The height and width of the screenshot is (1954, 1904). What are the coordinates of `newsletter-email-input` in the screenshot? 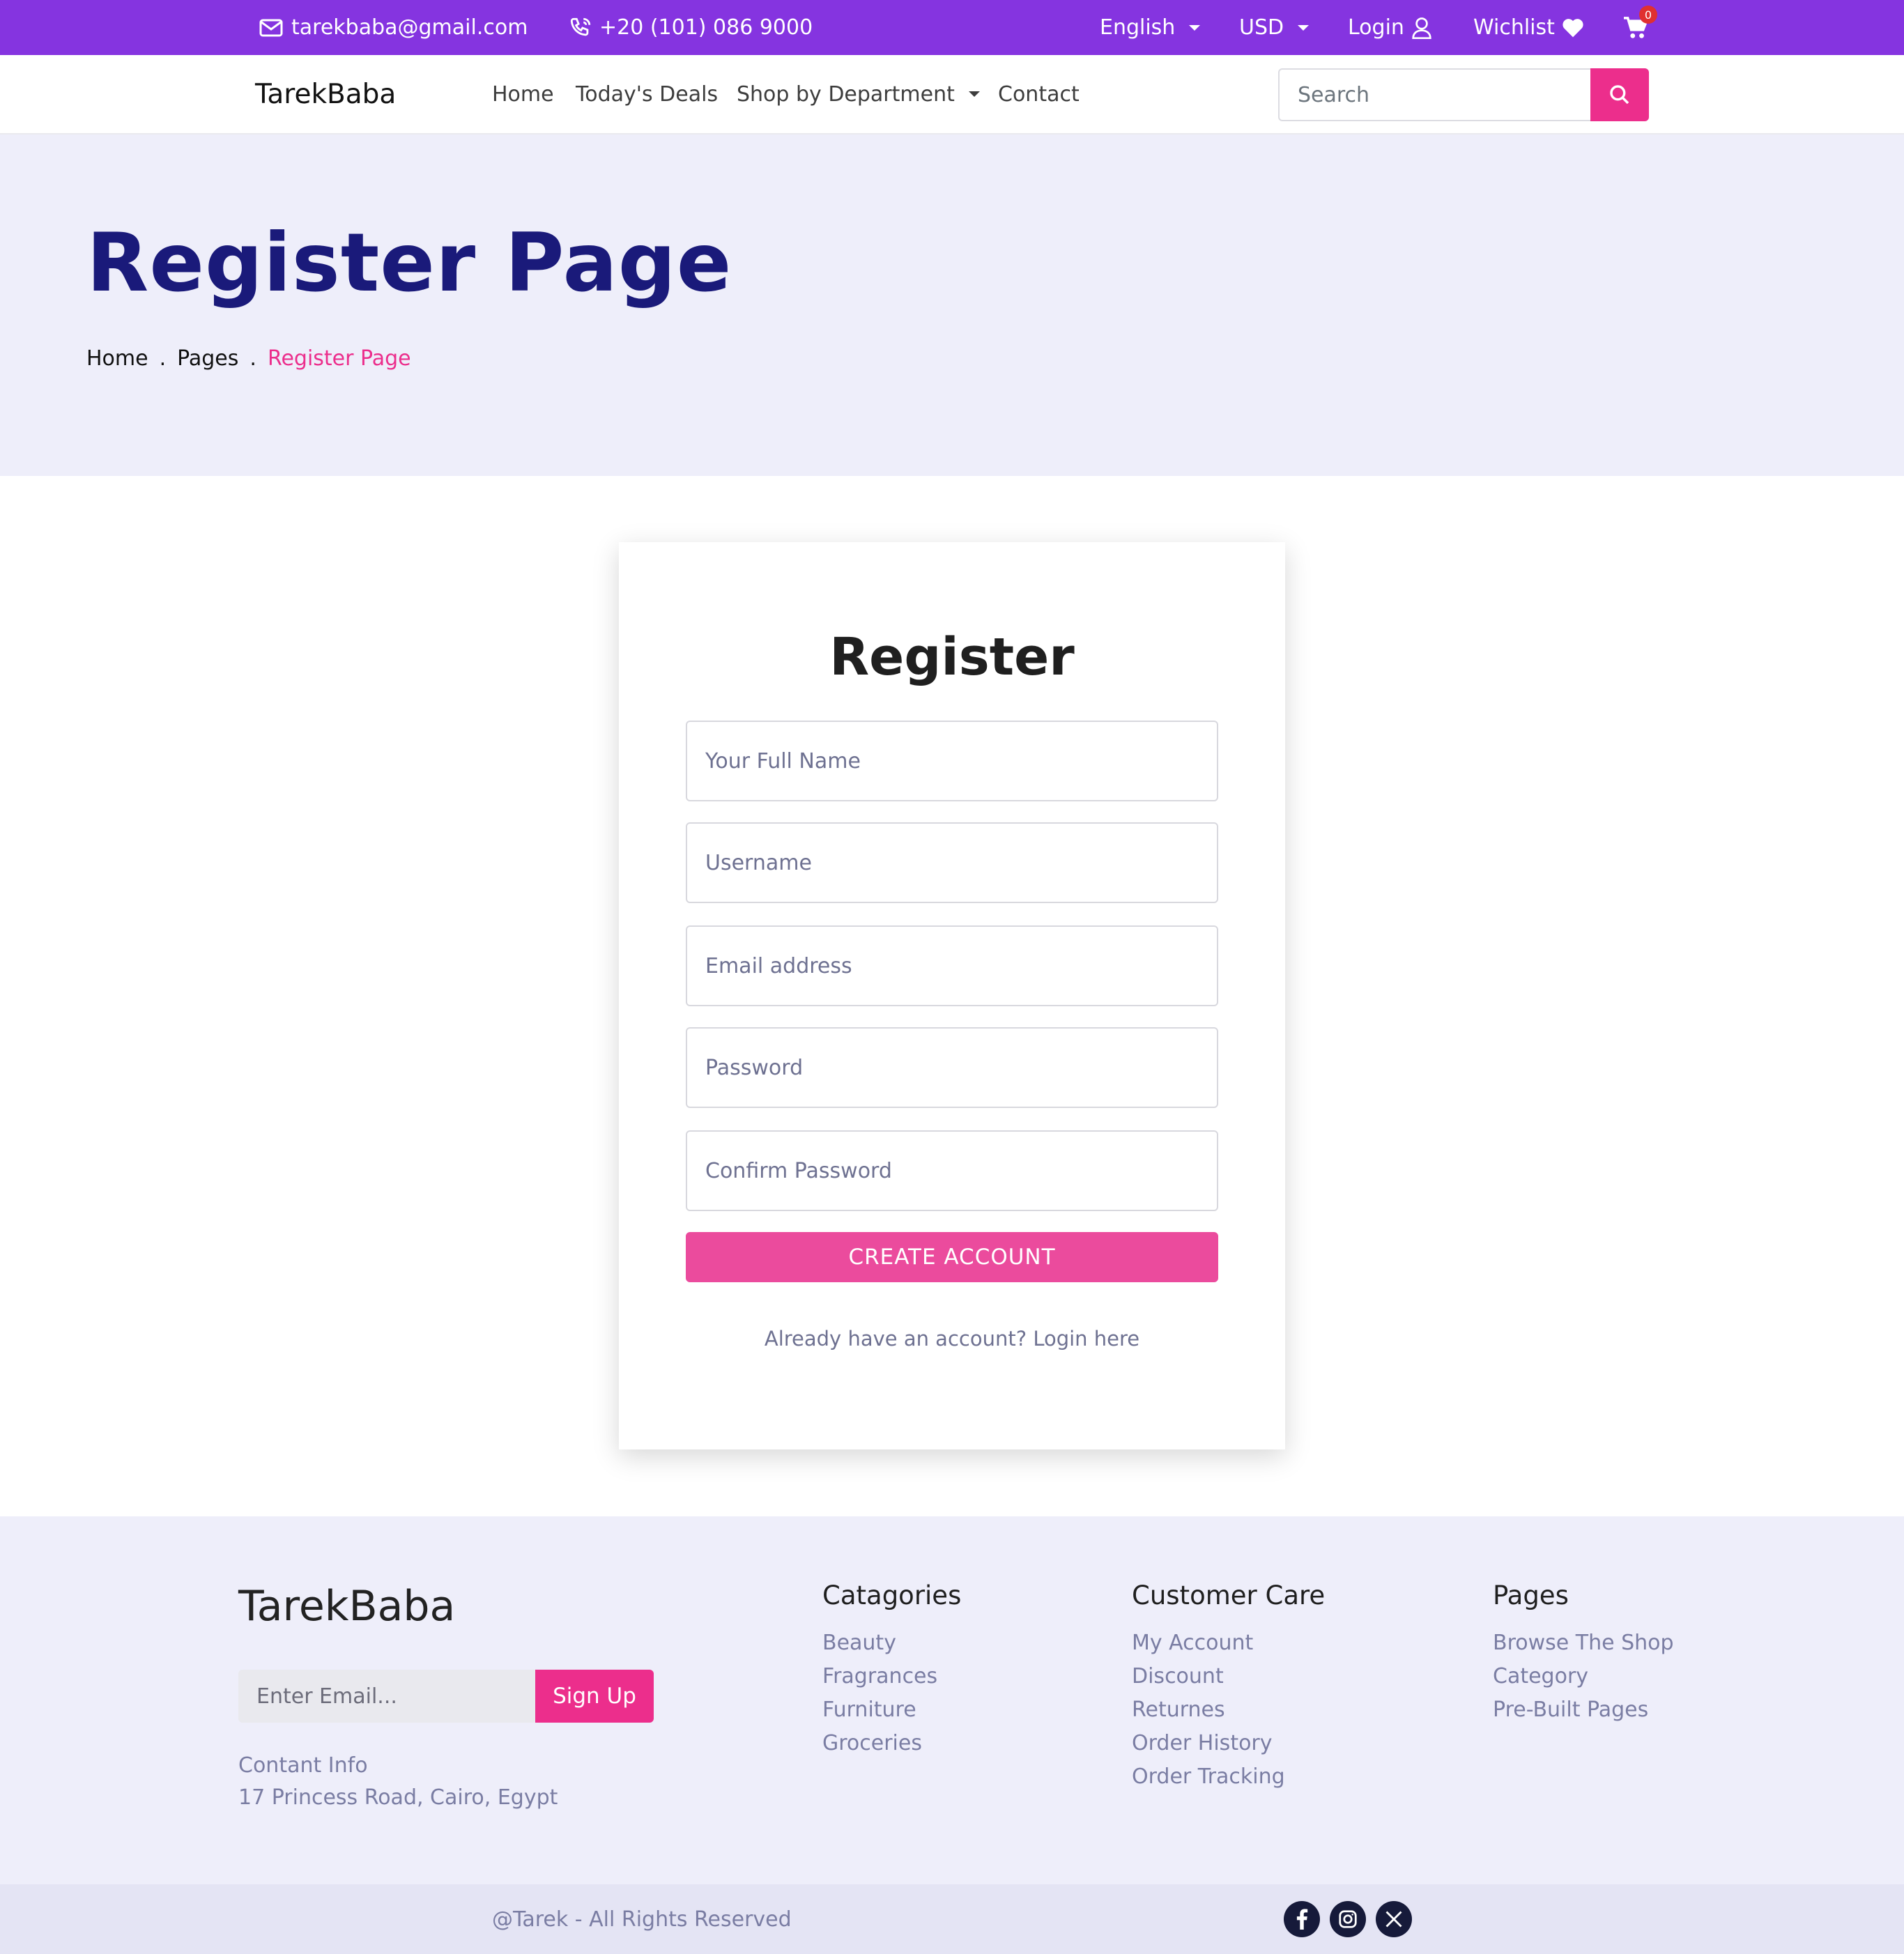 It's located at (386, 1696).